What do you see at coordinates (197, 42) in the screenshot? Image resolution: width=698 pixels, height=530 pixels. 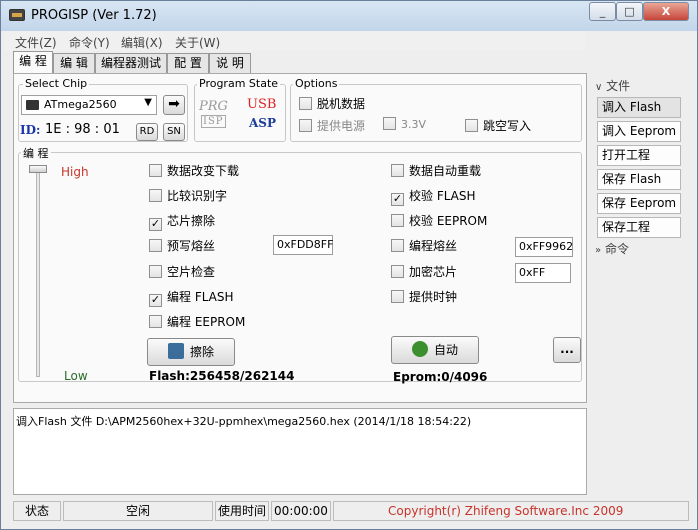 I see `menu-about: 关于(W)` at bounding box center [197, 42].